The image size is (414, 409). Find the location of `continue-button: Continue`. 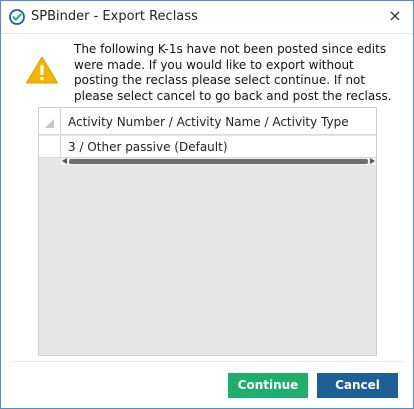

continue-button: Continue is located at coordinates (268, 385).